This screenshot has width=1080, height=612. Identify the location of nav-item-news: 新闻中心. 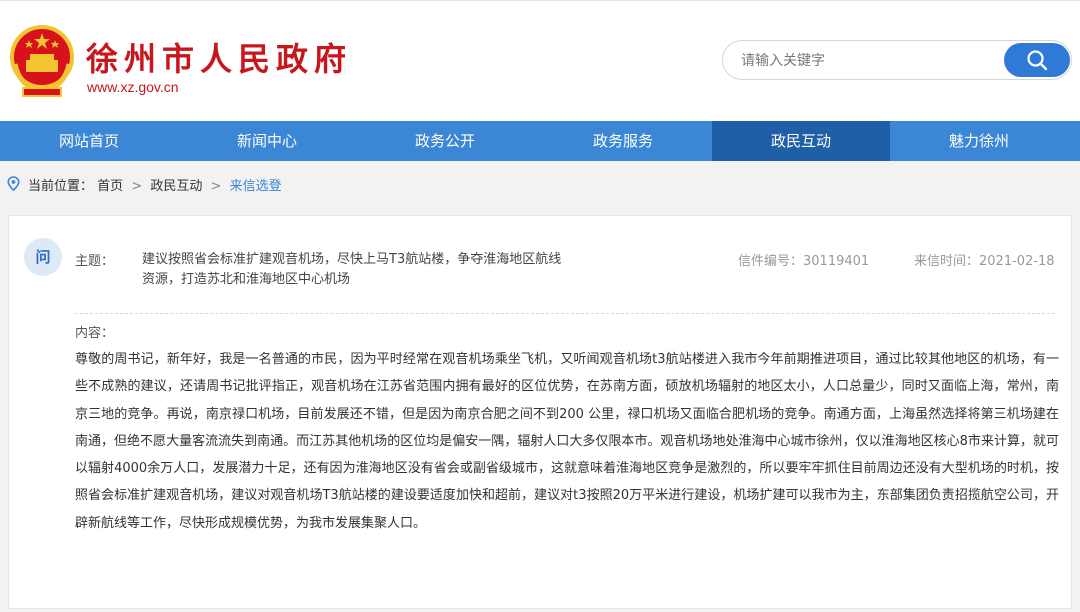
(267, 141).